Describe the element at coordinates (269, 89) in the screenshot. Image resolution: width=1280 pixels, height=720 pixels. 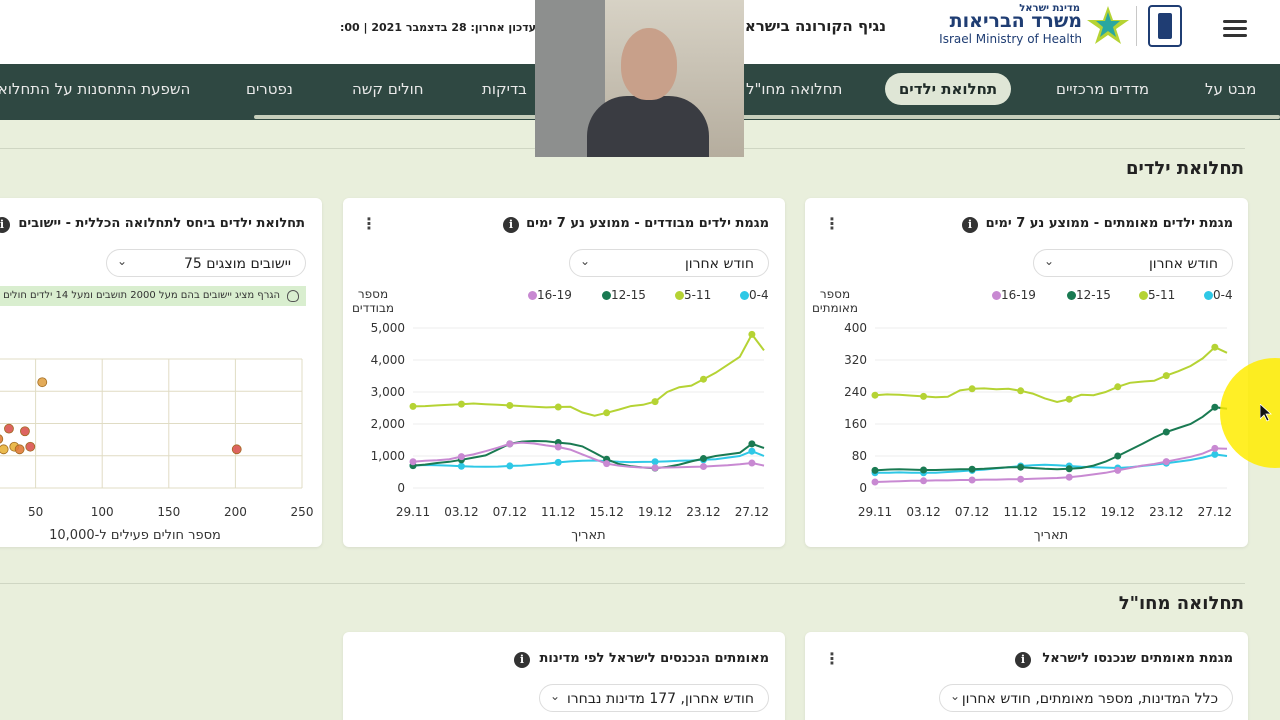
I see `nav-tab-deceased: נפטרים` at that location.